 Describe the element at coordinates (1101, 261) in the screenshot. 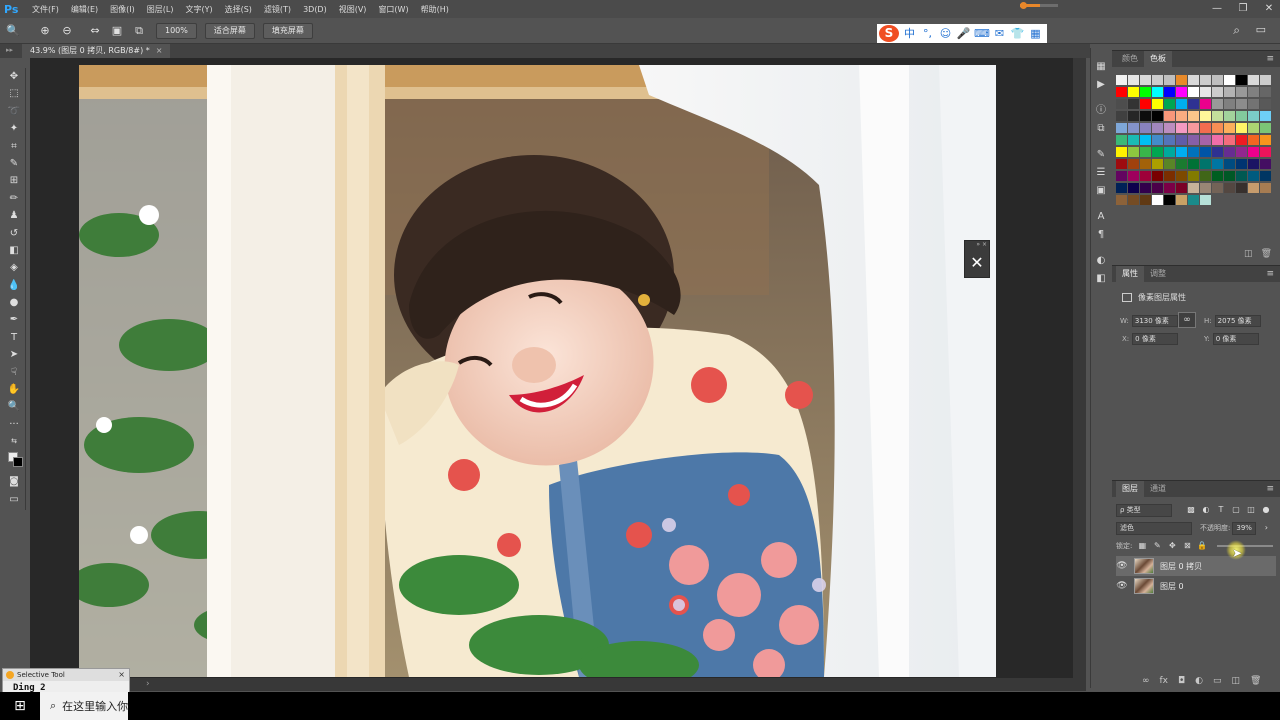

I see `properties-dock-icon: ◐` at that location.